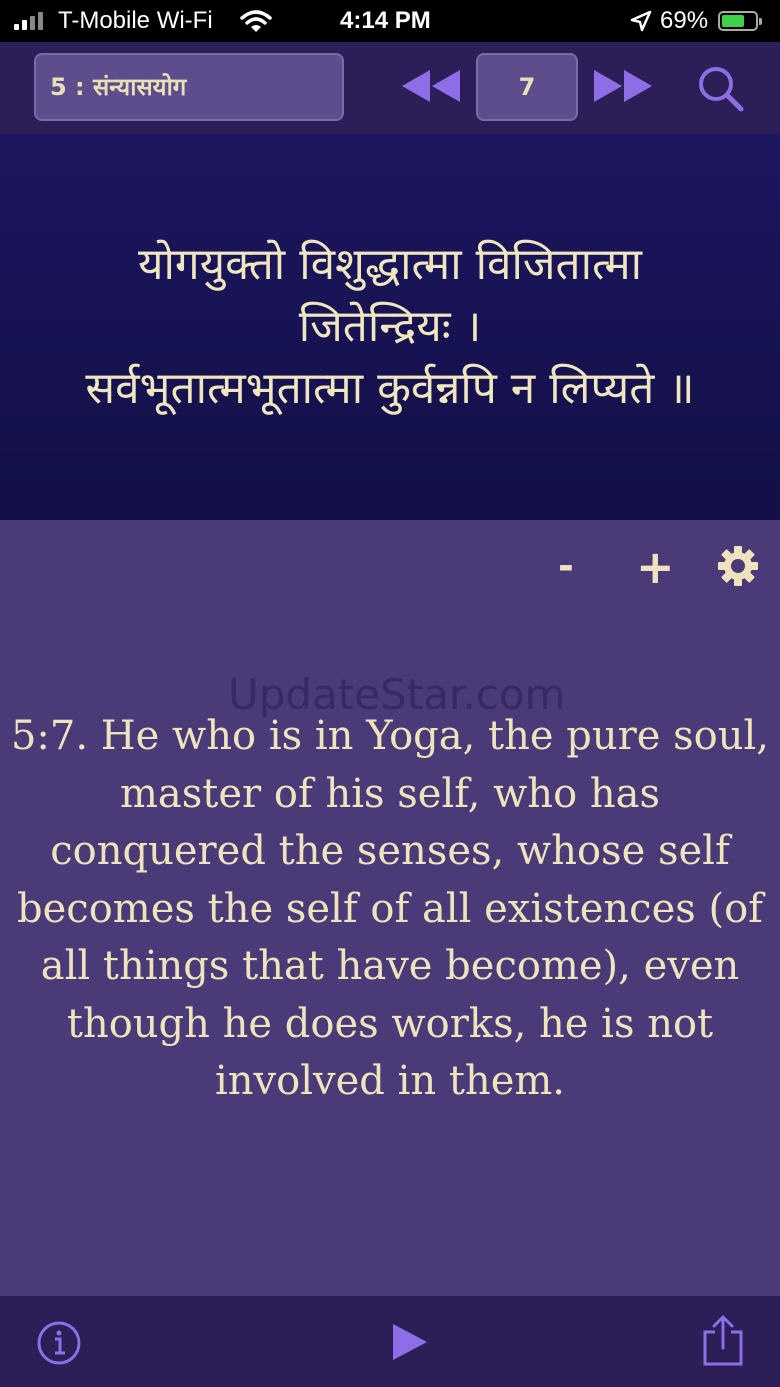 Image resolution: width=780 pixels, height=1387 pixels. I want to click on clock: 4:14 PM, so click(385, 20).